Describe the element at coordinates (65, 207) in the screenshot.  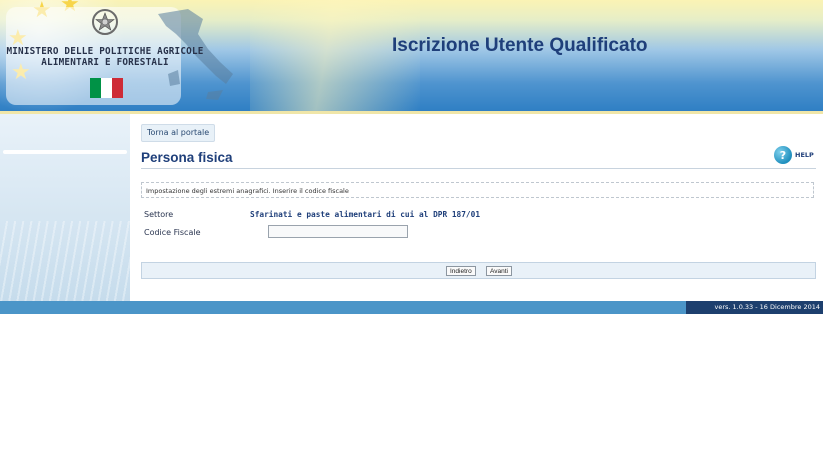
I see `sidebar` at that location.